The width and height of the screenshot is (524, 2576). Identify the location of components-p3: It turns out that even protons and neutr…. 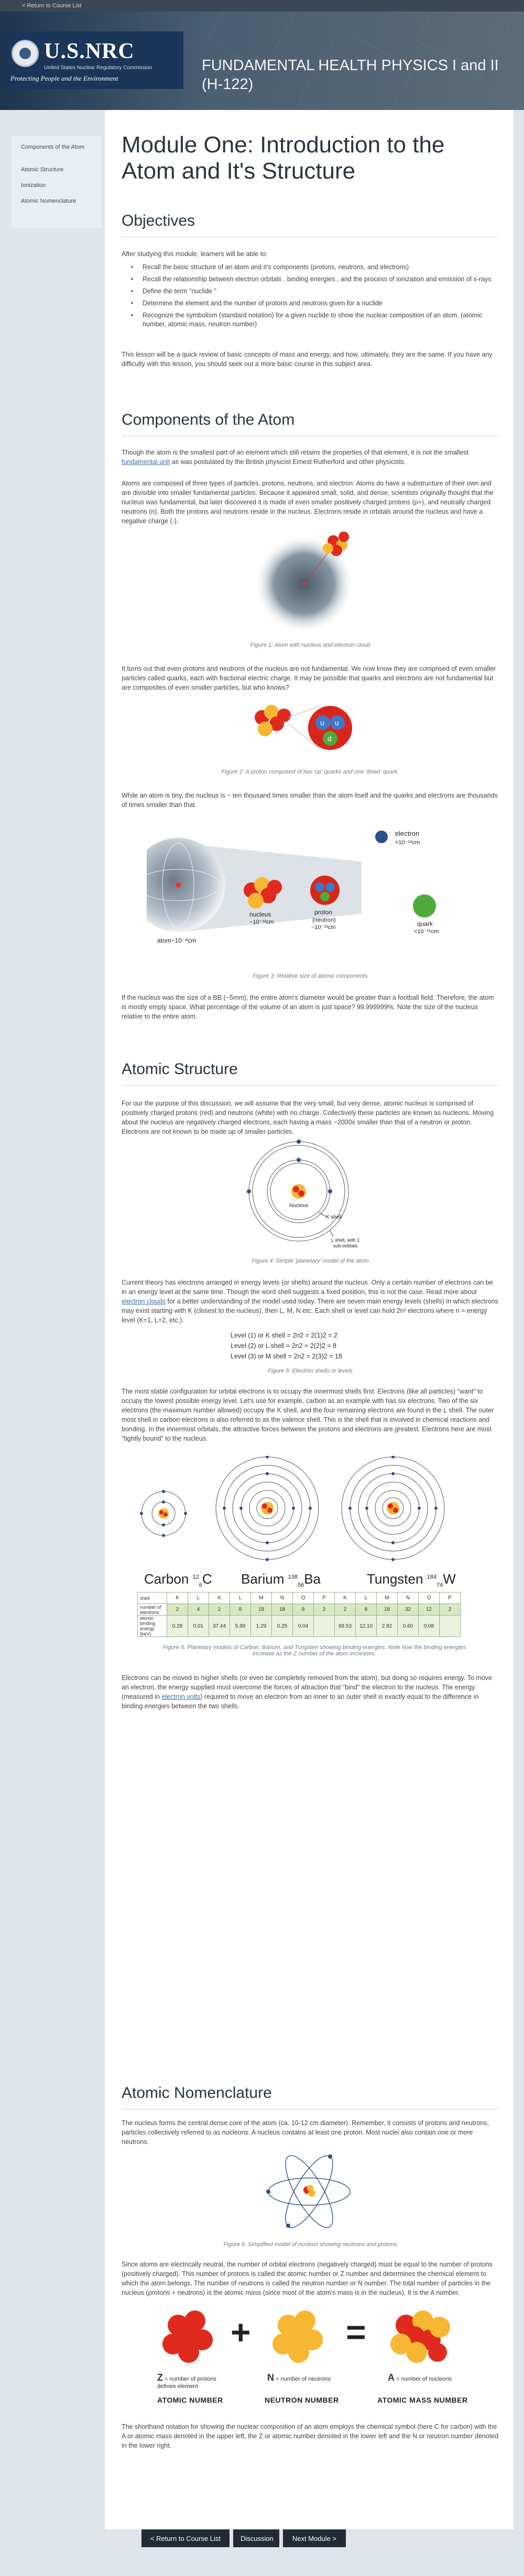
(309, 678).